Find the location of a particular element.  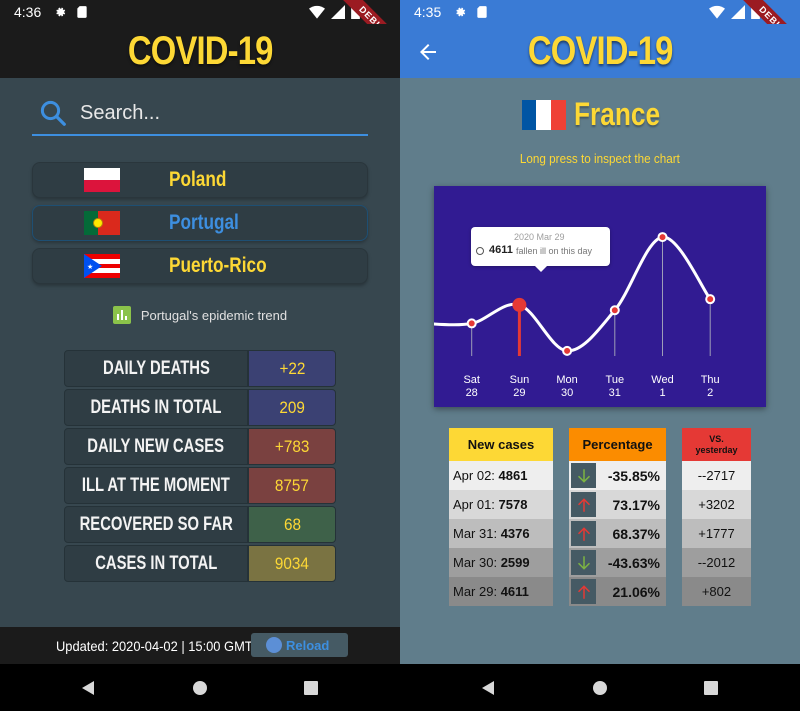

cell-percent: -43.63% is located at coordinates (633, 562).